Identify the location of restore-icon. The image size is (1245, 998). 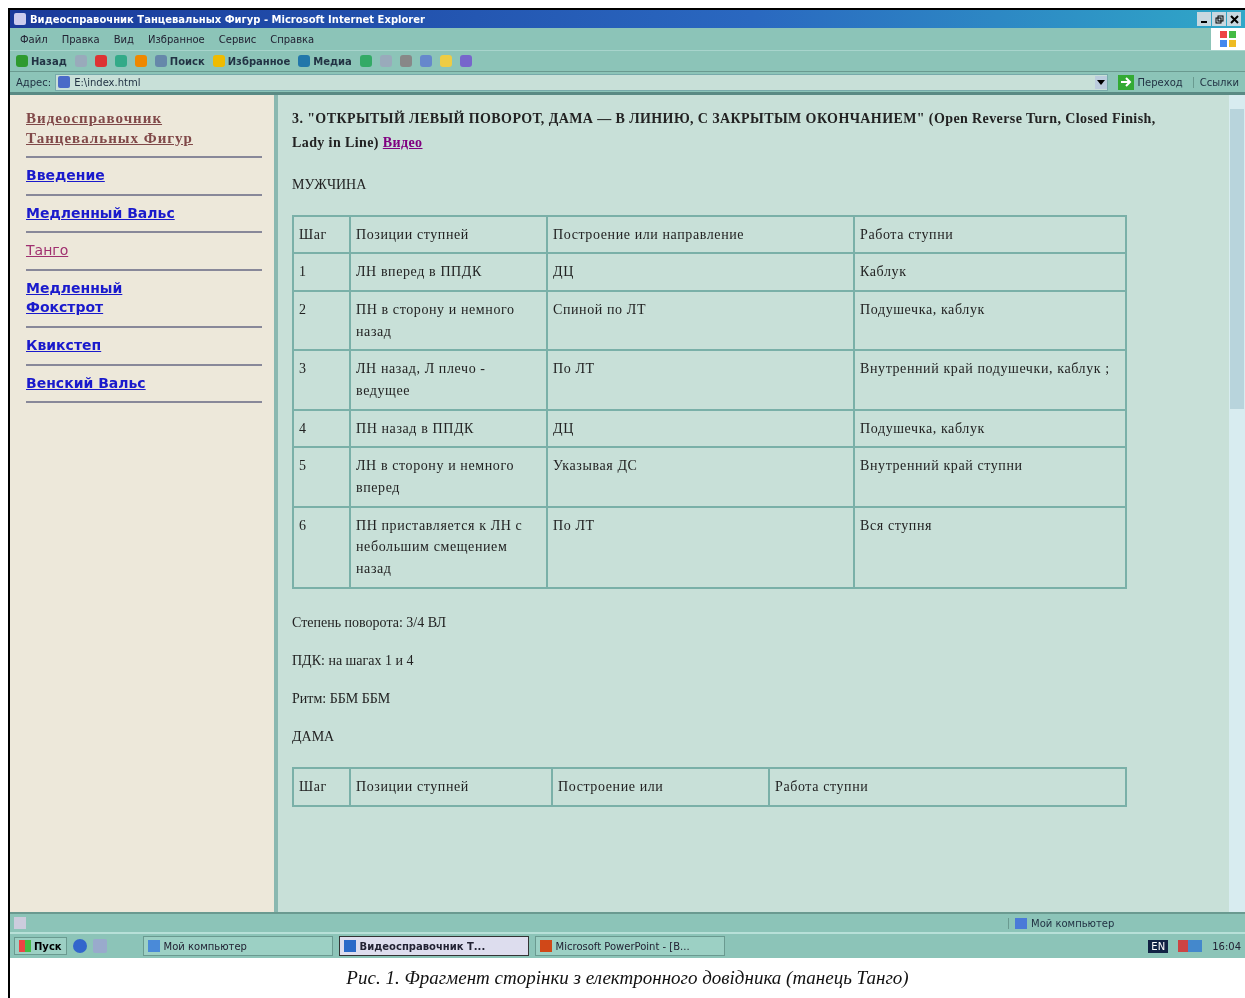
(1219, 19).